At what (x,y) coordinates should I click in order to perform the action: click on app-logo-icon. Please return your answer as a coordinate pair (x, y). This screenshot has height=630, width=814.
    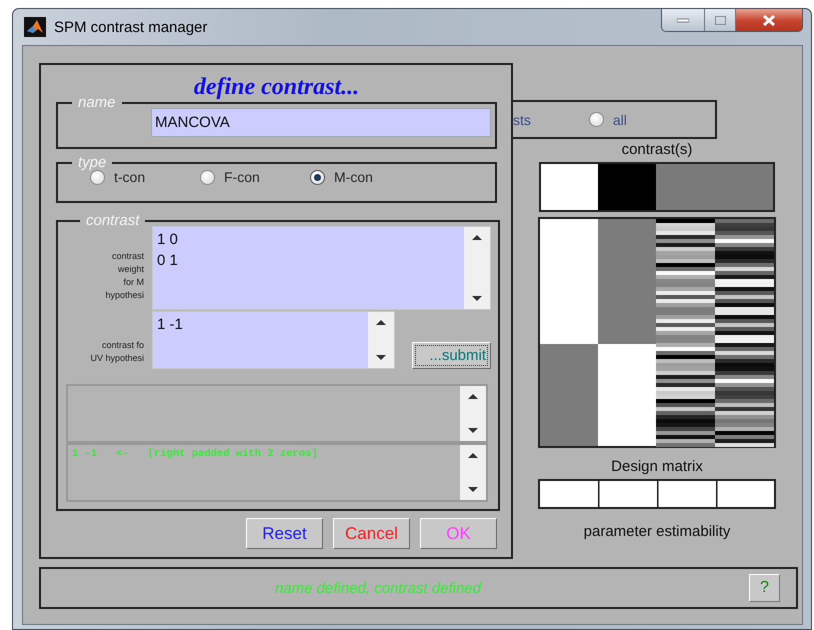
    Looking at the image, I should click on (35, 27).